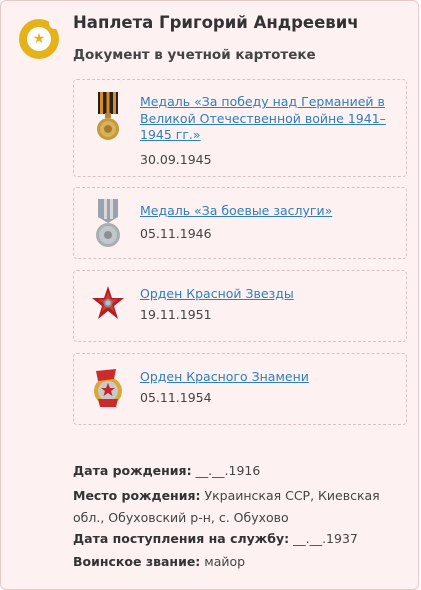  What do you see at coordinates (176, 397) in the screenshot?
I see `award-date: 05.11.1954` at bounding box center [176, 397].